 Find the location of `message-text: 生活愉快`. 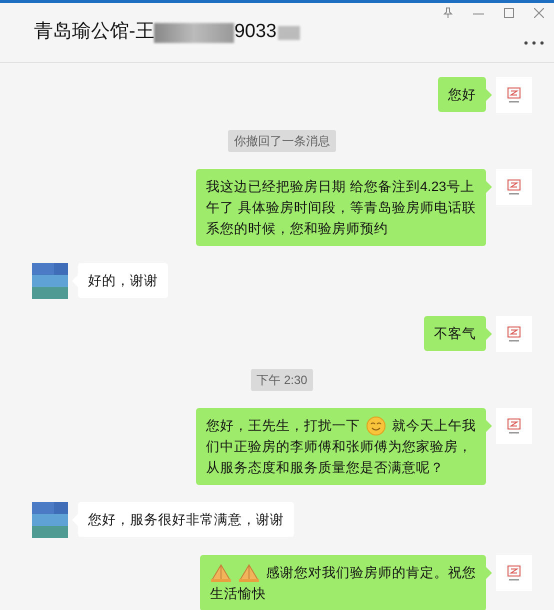

message-text: 生活愉快 is located at coordinates (238, 594).